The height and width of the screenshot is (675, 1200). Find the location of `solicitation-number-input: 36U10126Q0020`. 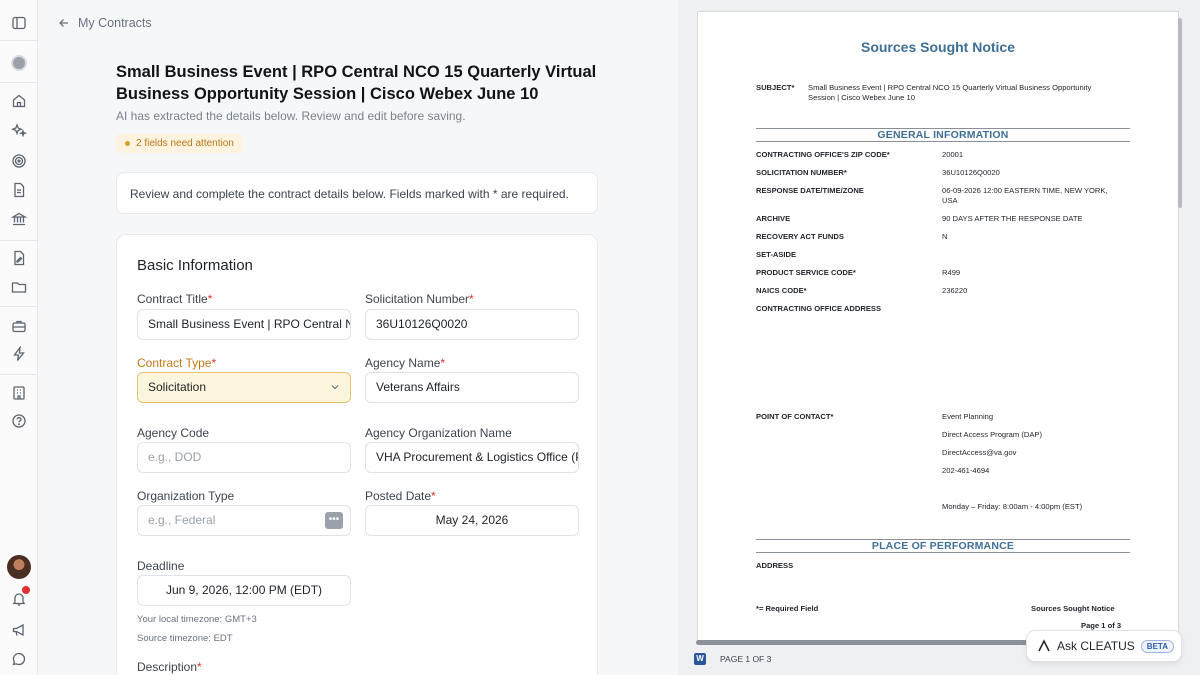

solicitation-number-input: 36U10126Q0020 is located at coordinates (472, 324).